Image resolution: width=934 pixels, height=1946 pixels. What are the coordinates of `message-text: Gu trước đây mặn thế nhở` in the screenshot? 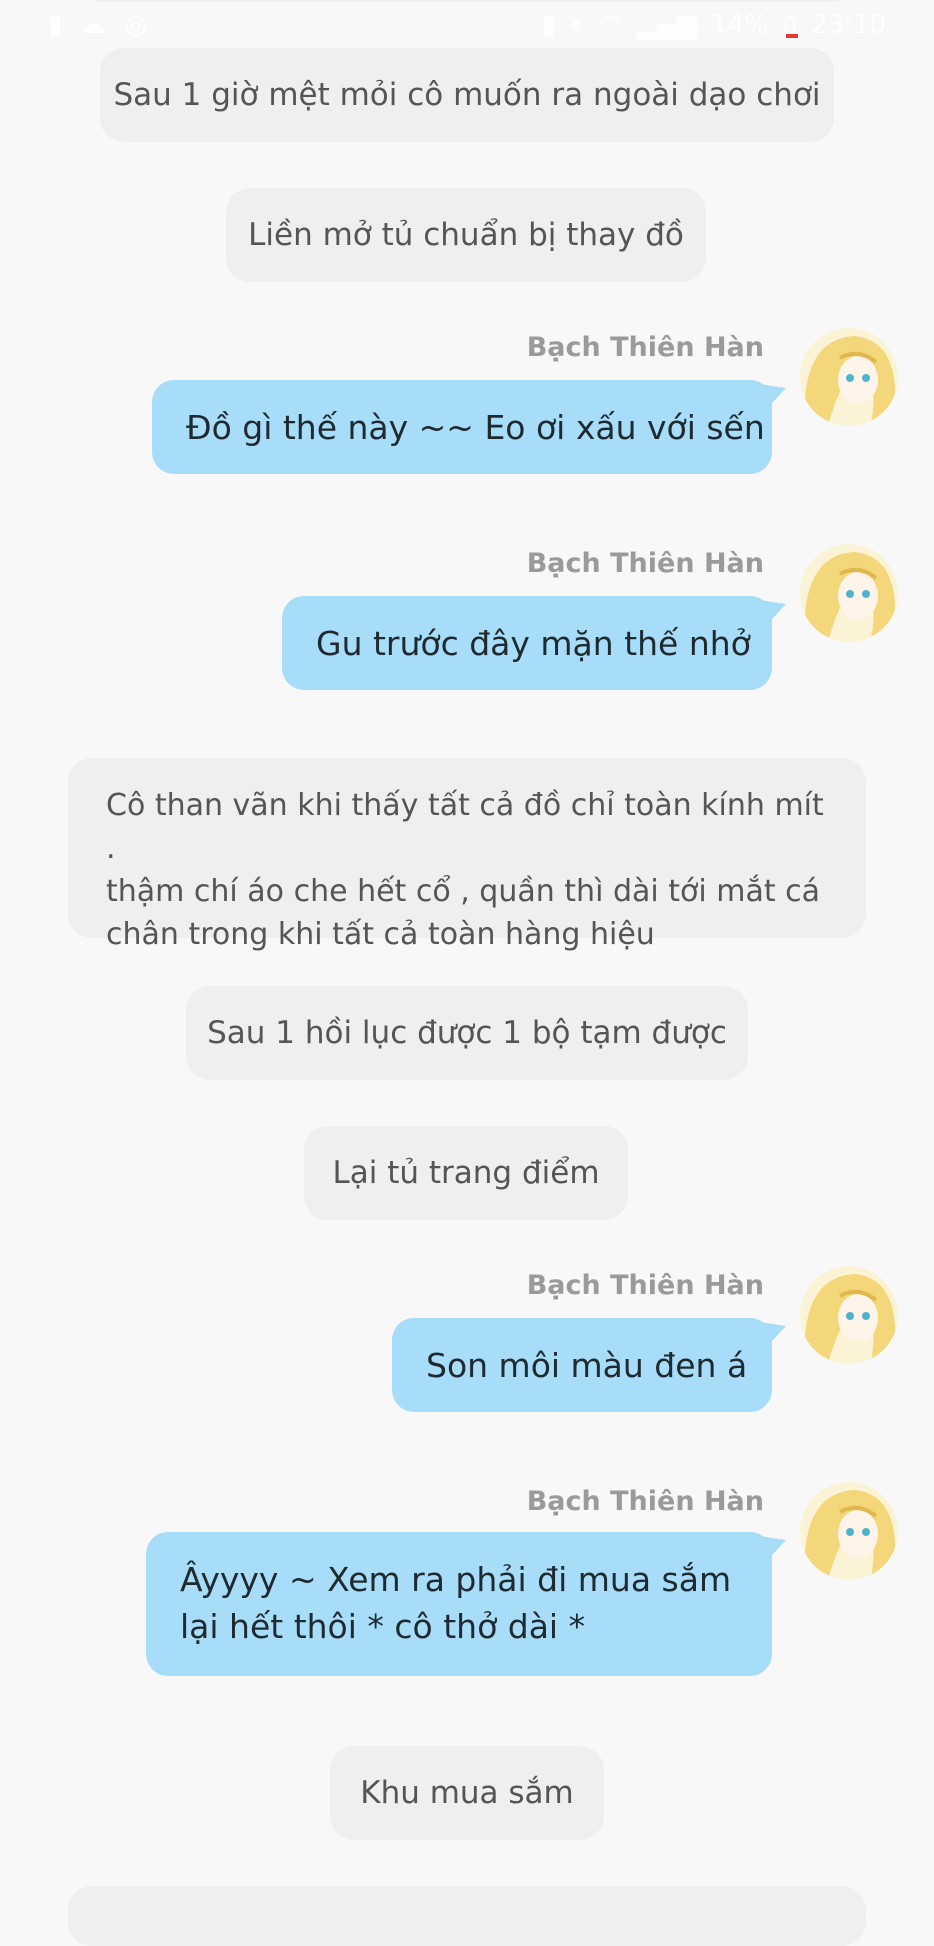 It's located at (533, 643).